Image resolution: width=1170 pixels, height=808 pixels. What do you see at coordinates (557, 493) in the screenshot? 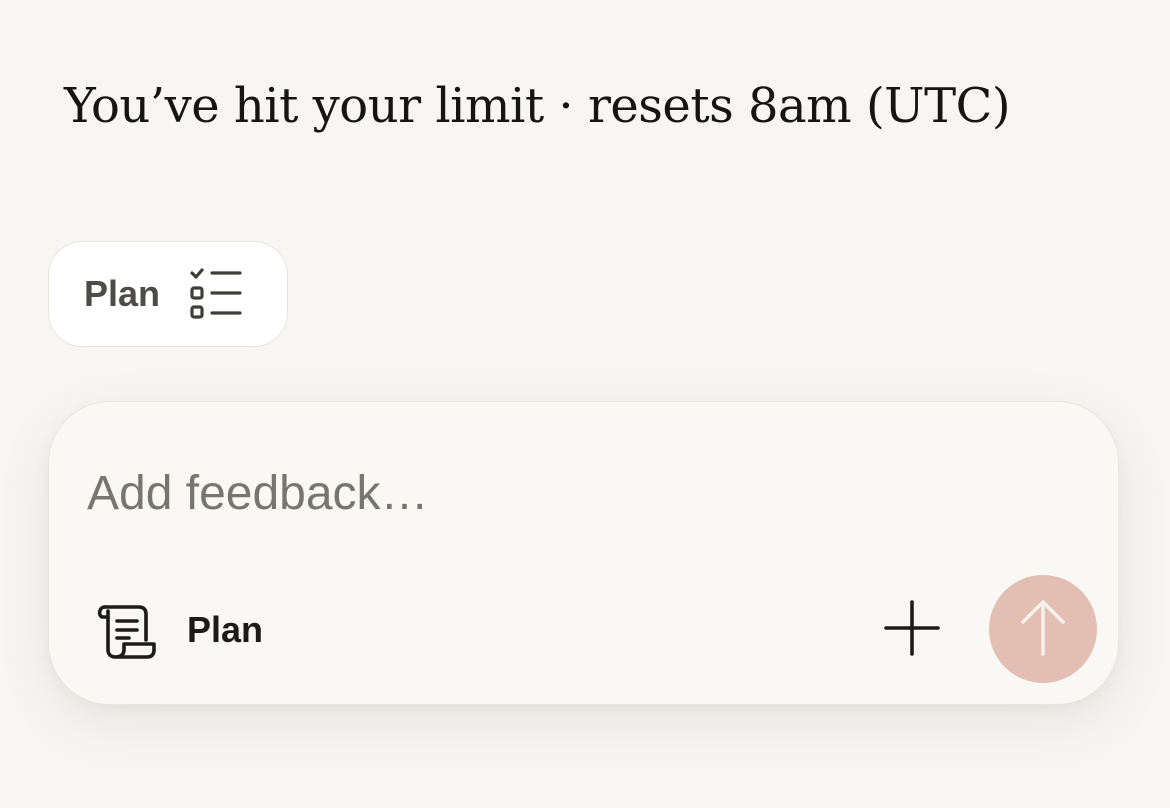
I see `feedback-input` at bounding box center [557, 493].